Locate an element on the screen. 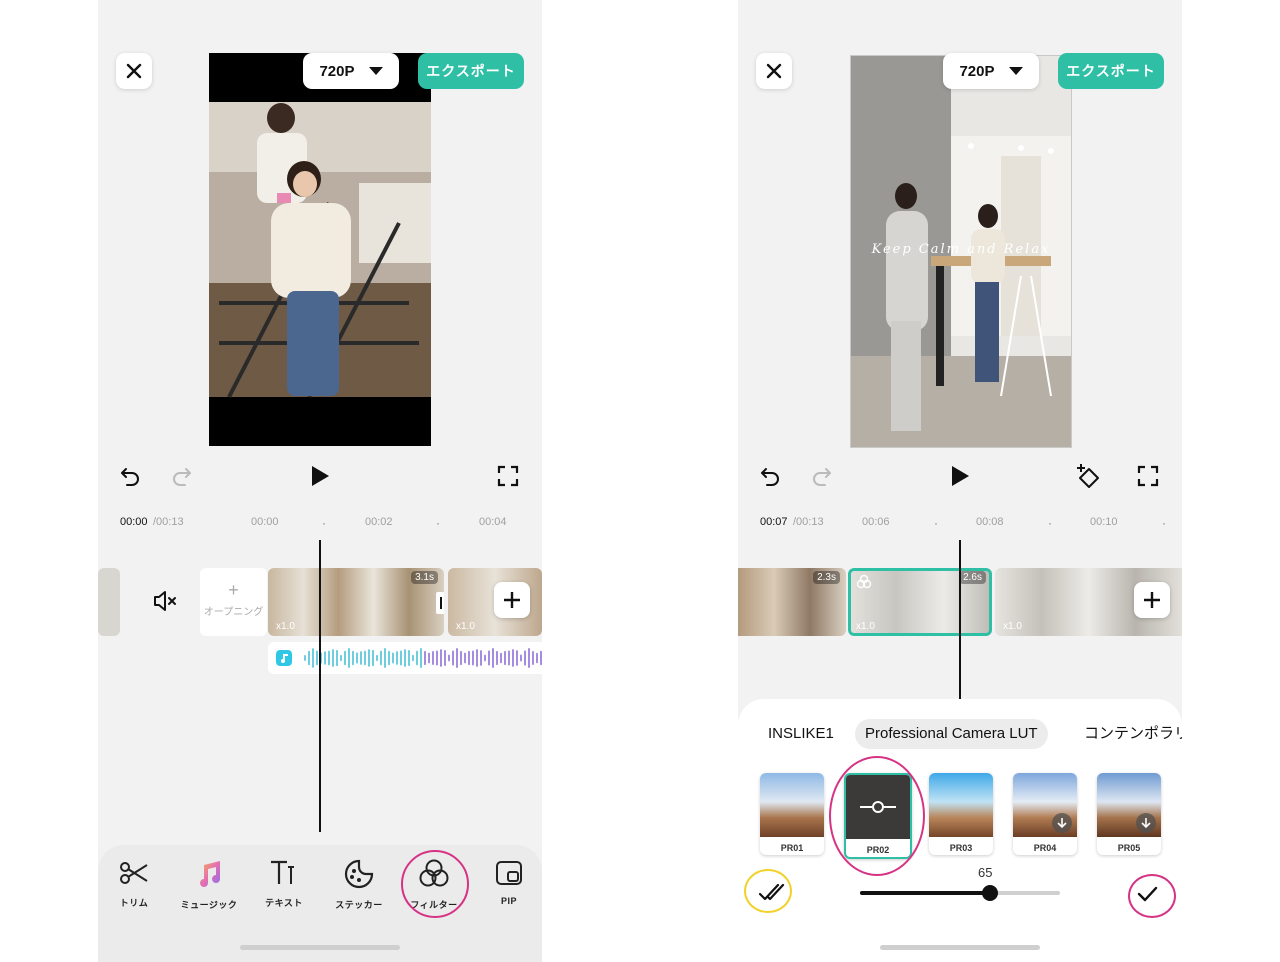 The height and width of the screenshot is (962, 1280). tick-label: 00:10 is located at coordinates (1104, 522).